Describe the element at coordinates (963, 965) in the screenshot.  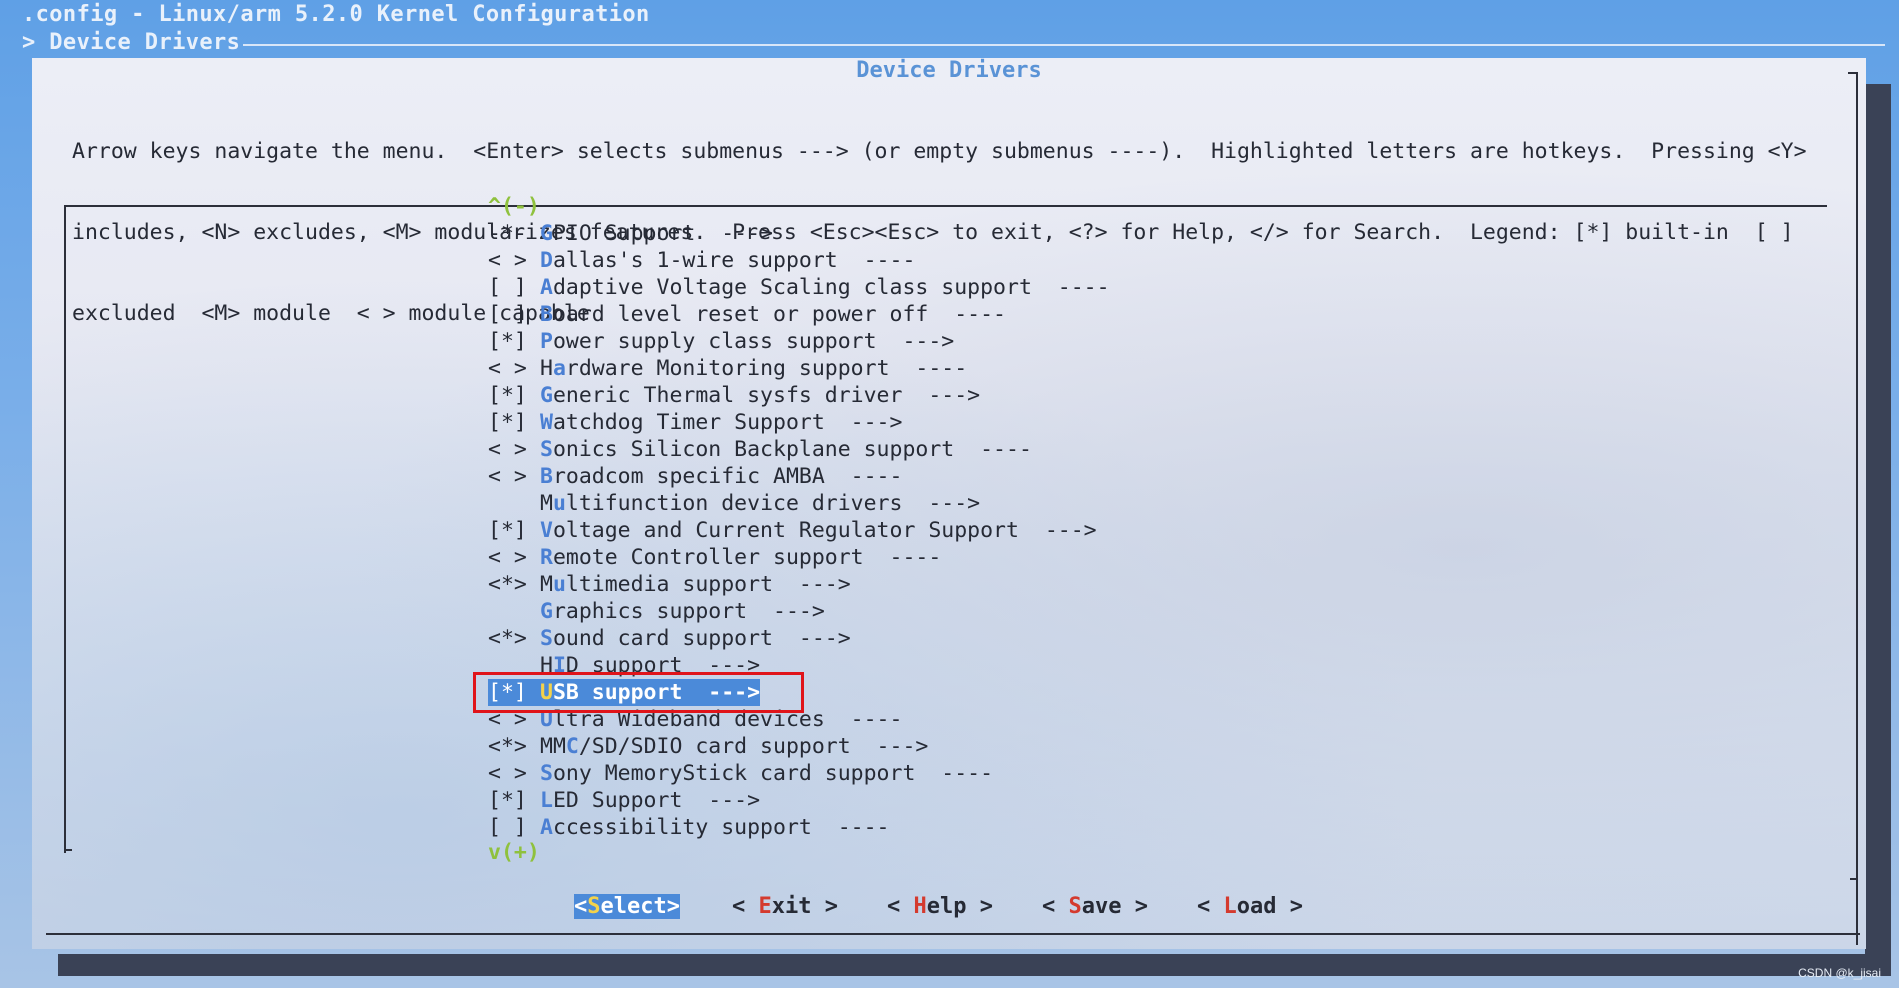
I see `dialog-shadow-bottom` at that location.